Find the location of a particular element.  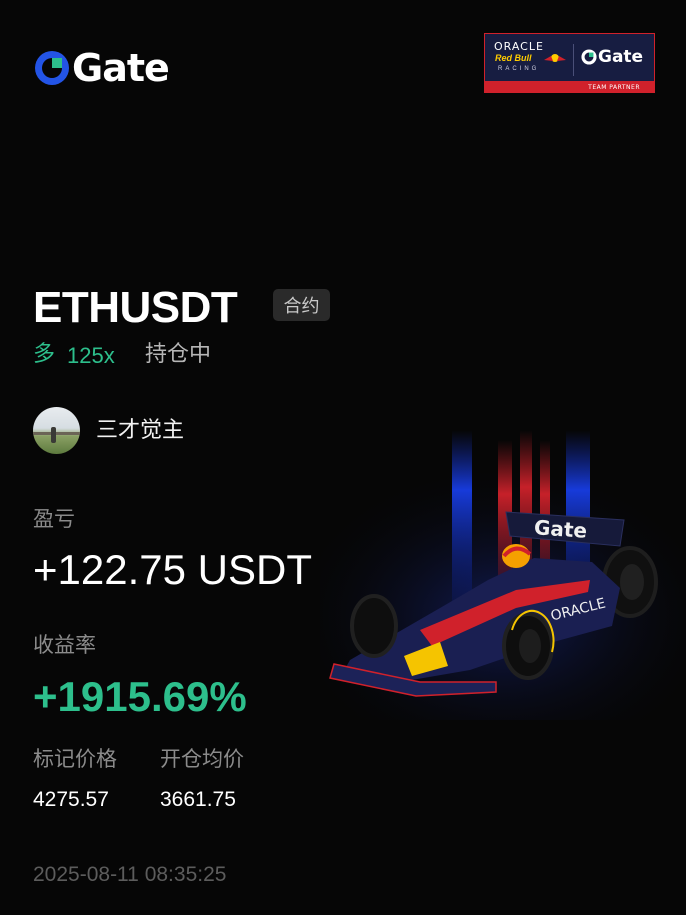

avatar-fence is located at coordinates (56, 433).